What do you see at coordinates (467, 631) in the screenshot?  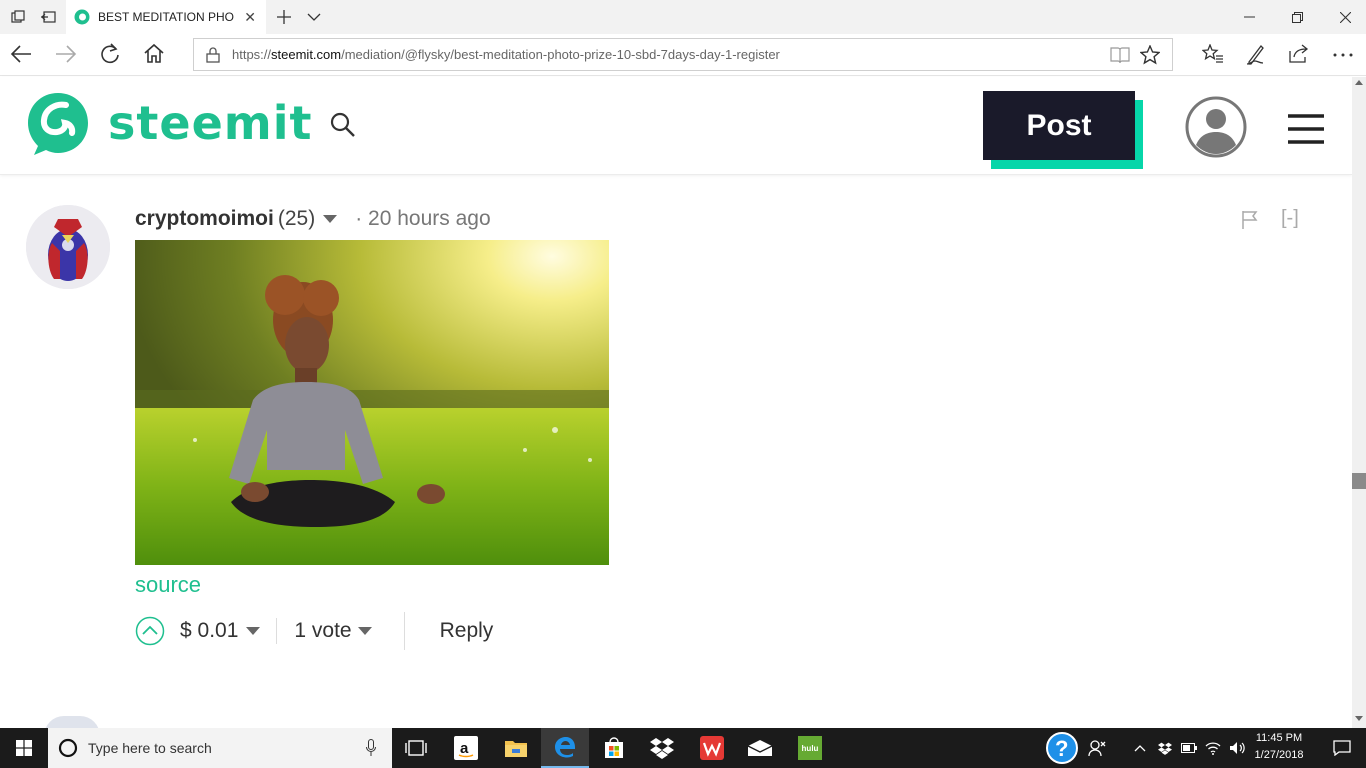 I see `reply-link: Reply` at bounding box center [467, 631].